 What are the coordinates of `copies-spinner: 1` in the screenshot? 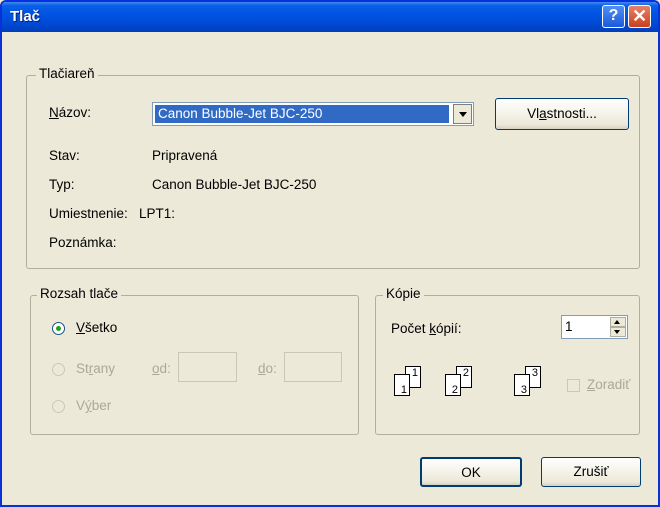 It's located at (594, 327).